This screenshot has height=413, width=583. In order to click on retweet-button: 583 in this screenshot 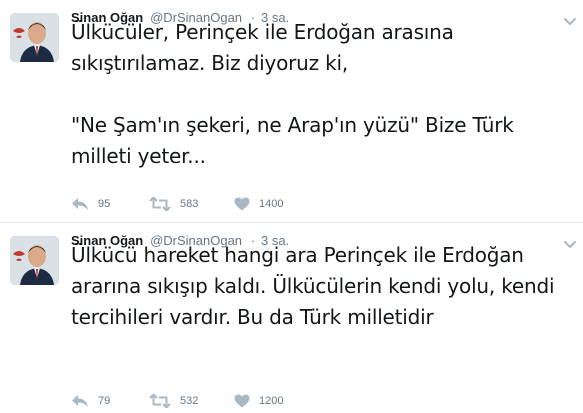, I will do `click(173, 204)`.